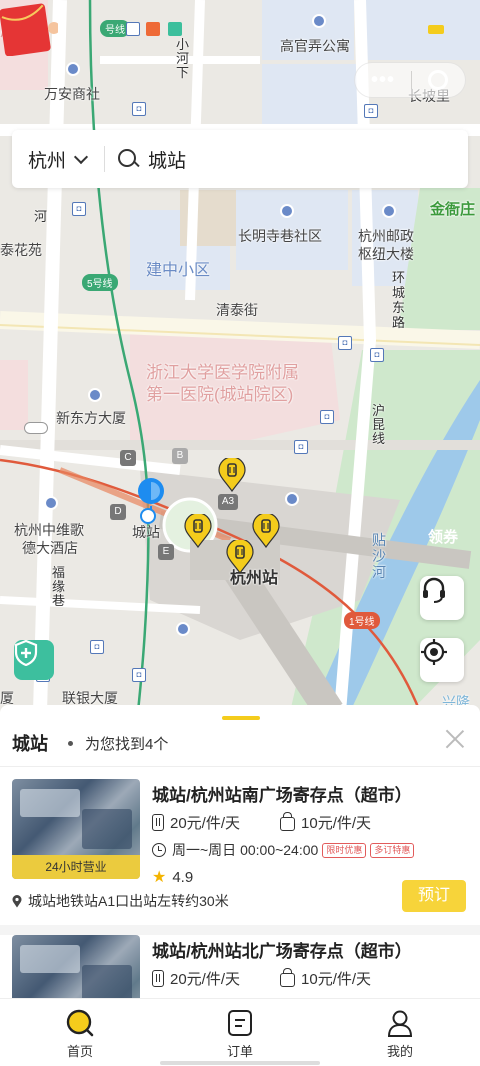  Describe the element at coordinates (315, 46) in the screenshot. I see `map-label-gaoguan: 高官弄公寓` at that location.